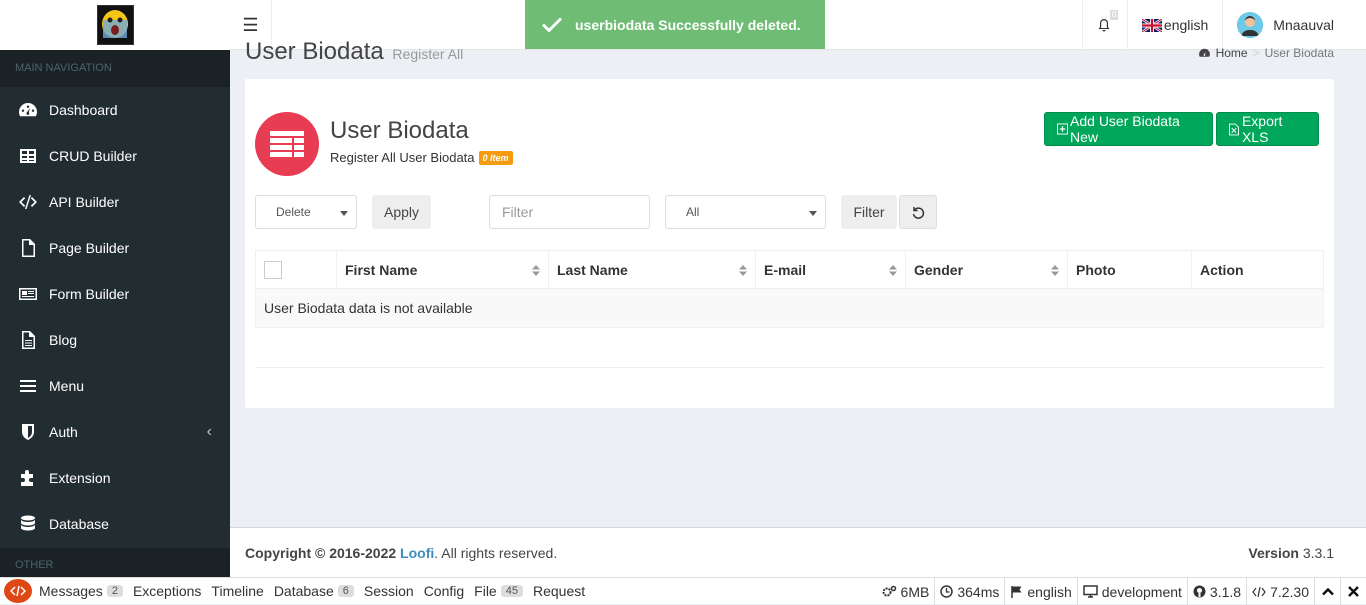  I want to click on tab-label: Messages, so click(71, 591).